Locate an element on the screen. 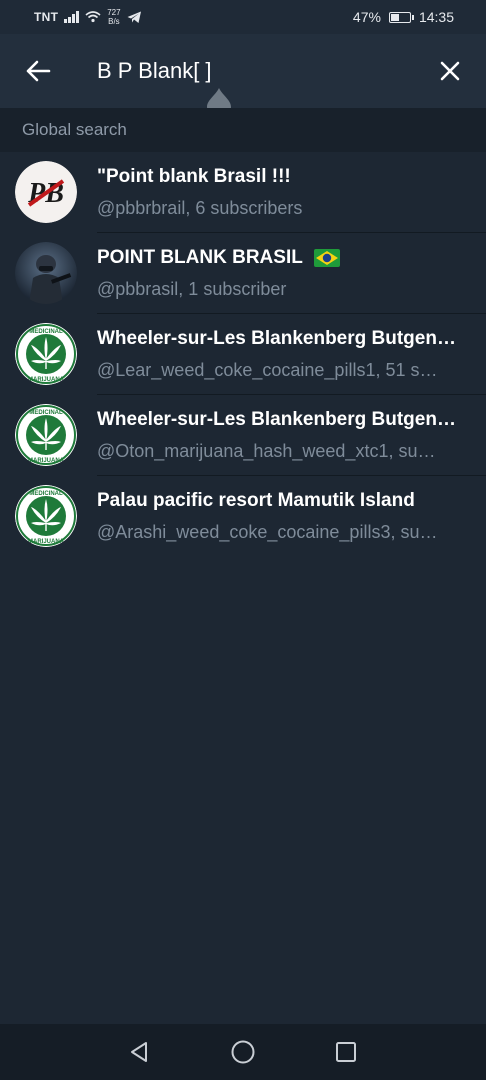  soldier-photo-icon is located at coordinates (46, 273).